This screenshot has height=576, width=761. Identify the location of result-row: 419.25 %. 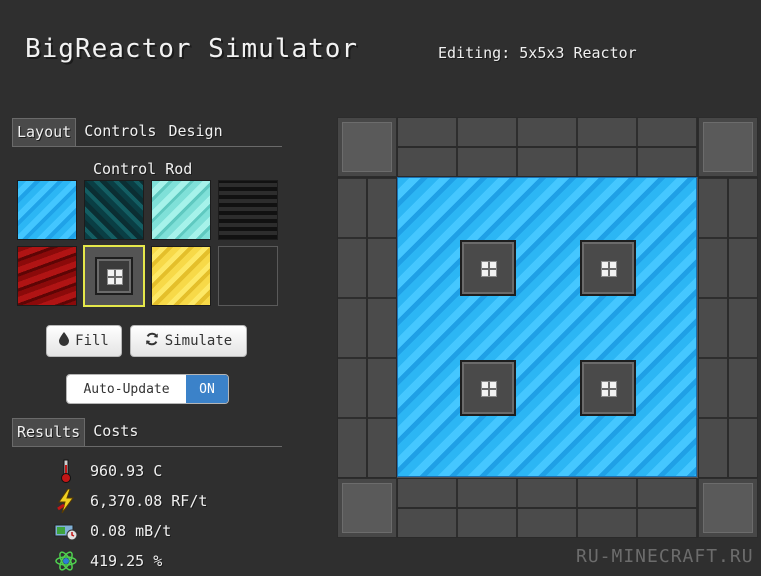
(130, 561).